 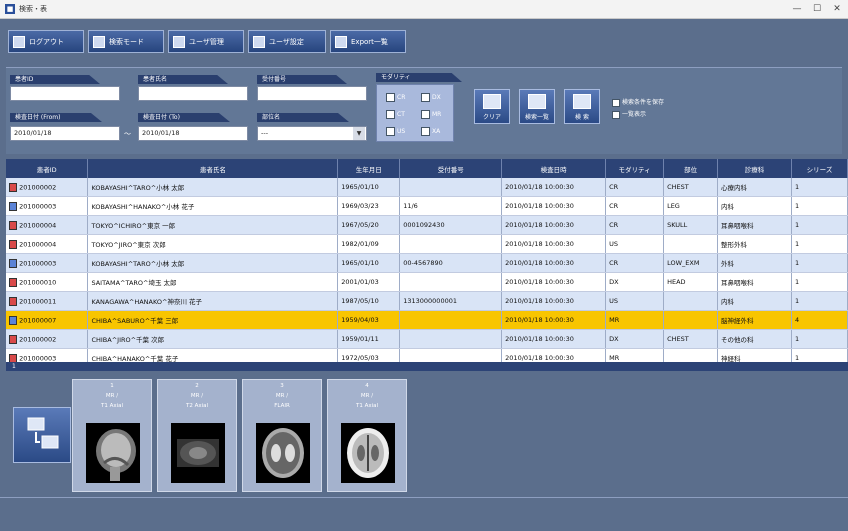 What do you see at coordinates (65, 133) in the screenshot?
I see `date-from-input: 2010/01/18` at bounding box center [65, 133].